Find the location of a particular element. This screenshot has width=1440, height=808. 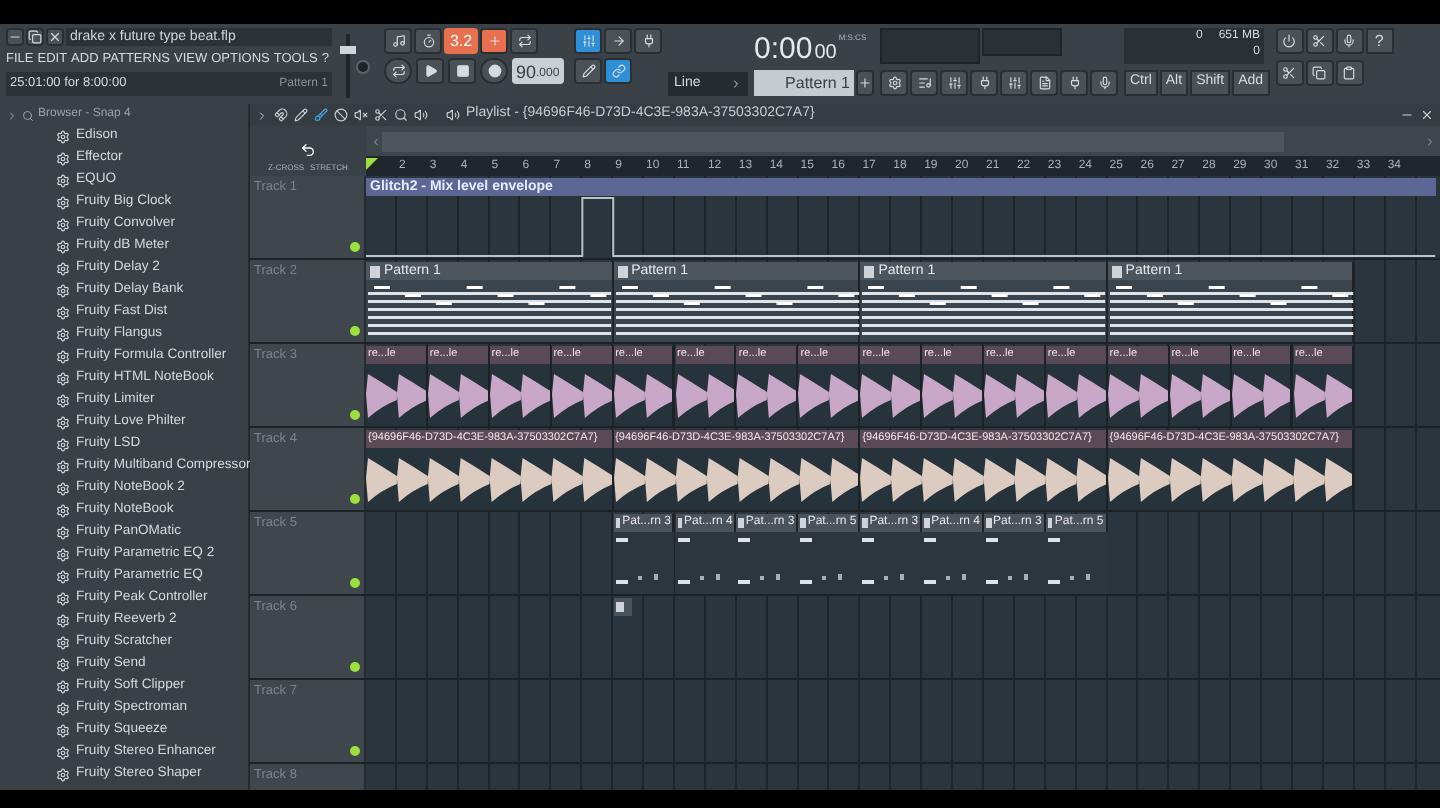

copy-button is located at coordinates (1319, 73).